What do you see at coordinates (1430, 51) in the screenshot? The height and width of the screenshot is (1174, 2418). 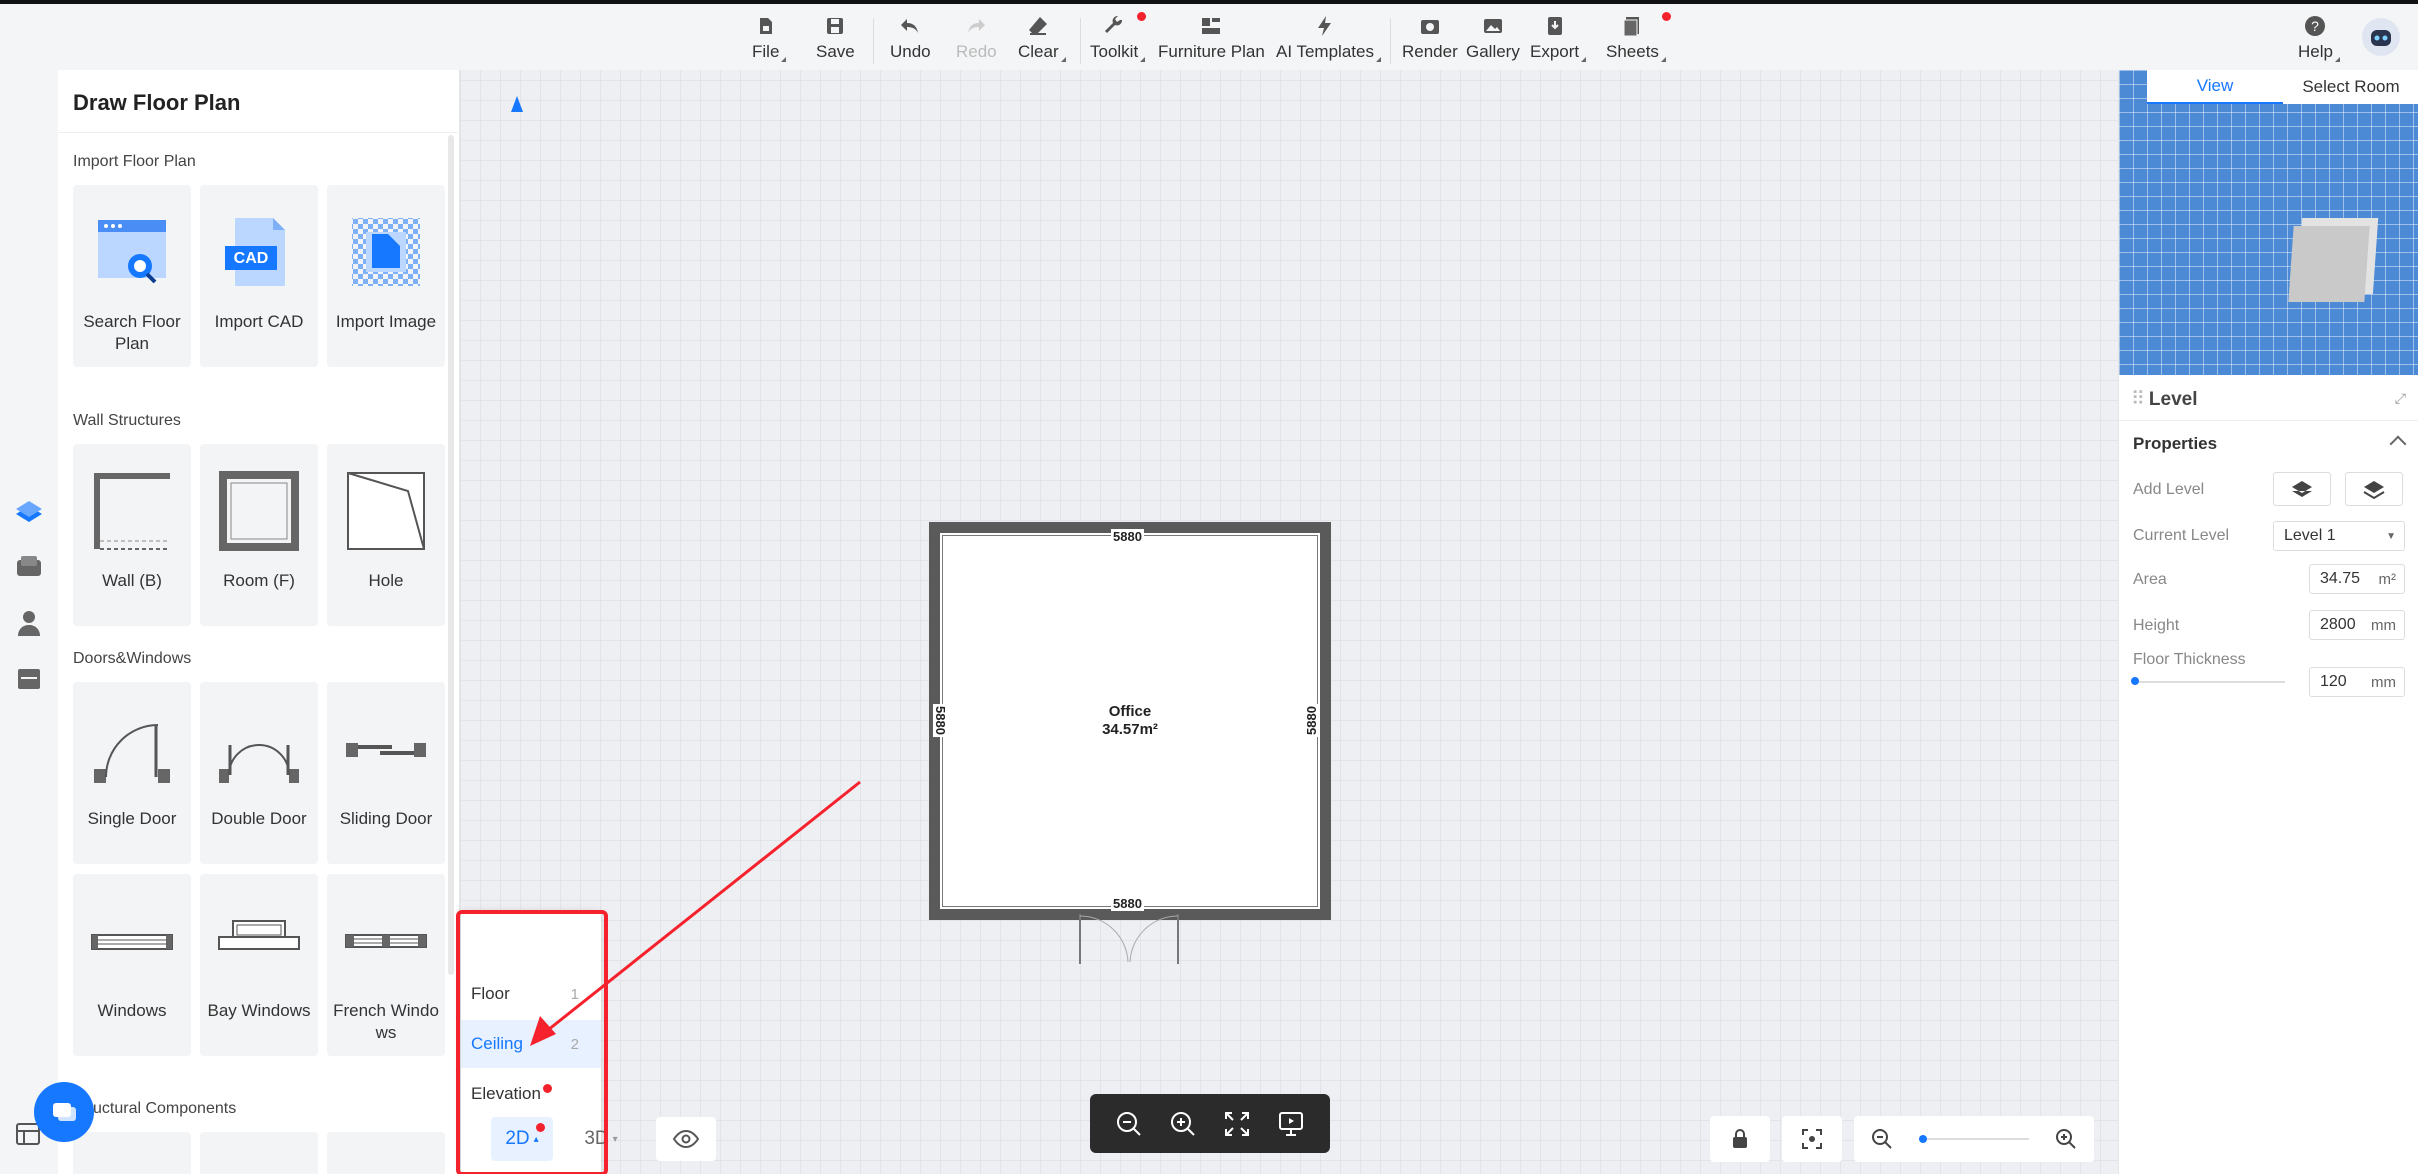 I see `render-label: Render` at bounding box center [1430, 51].